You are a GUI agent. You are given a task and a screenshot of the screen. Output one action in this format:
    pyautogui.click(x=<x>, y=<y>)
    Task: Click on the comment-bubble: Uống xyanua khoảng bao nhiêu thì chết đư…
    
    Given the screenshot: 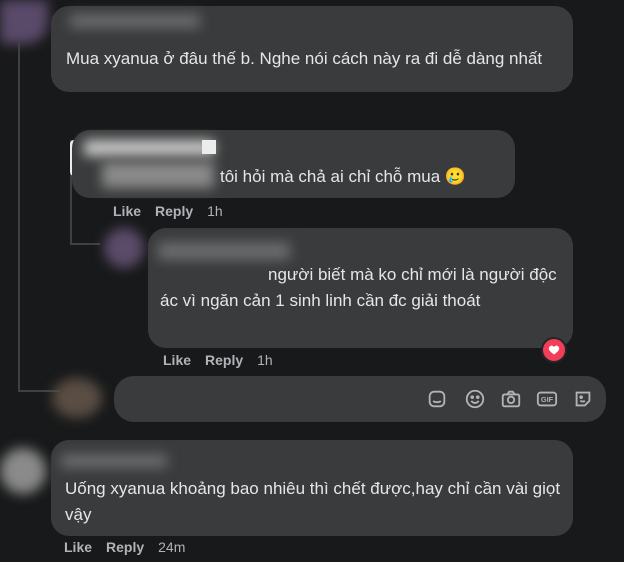 What is the action you would take?
    pyautogui.click(x=312, y=488)
    